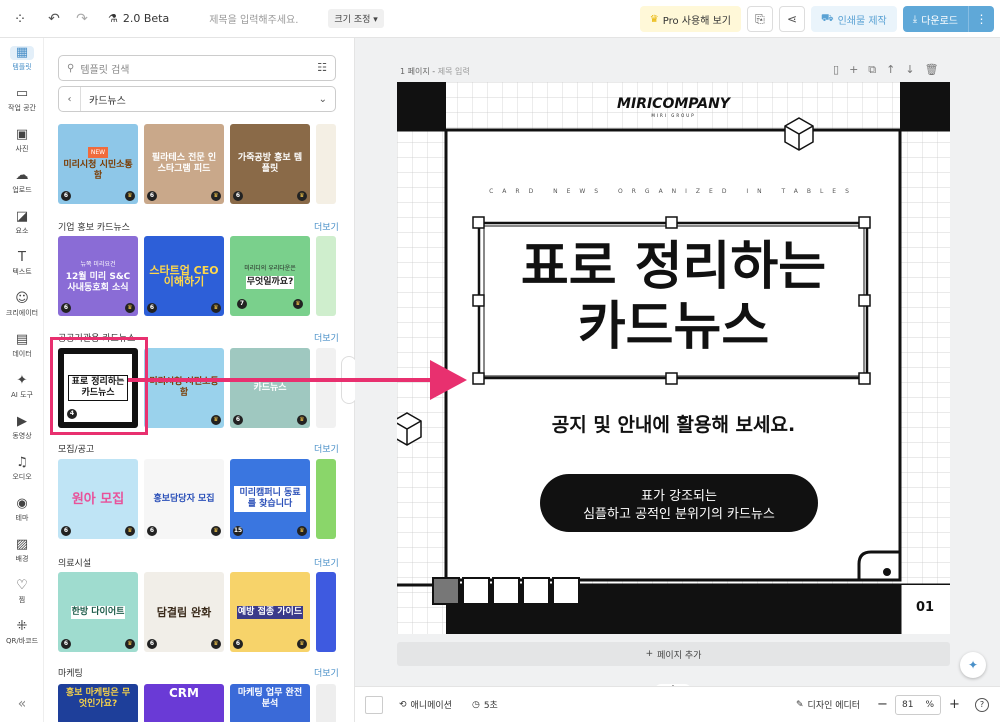  Describe the element at coordinates (425, 705) in the screenshot. I see `animation-button: ⟲ 애니메이션` at that location.